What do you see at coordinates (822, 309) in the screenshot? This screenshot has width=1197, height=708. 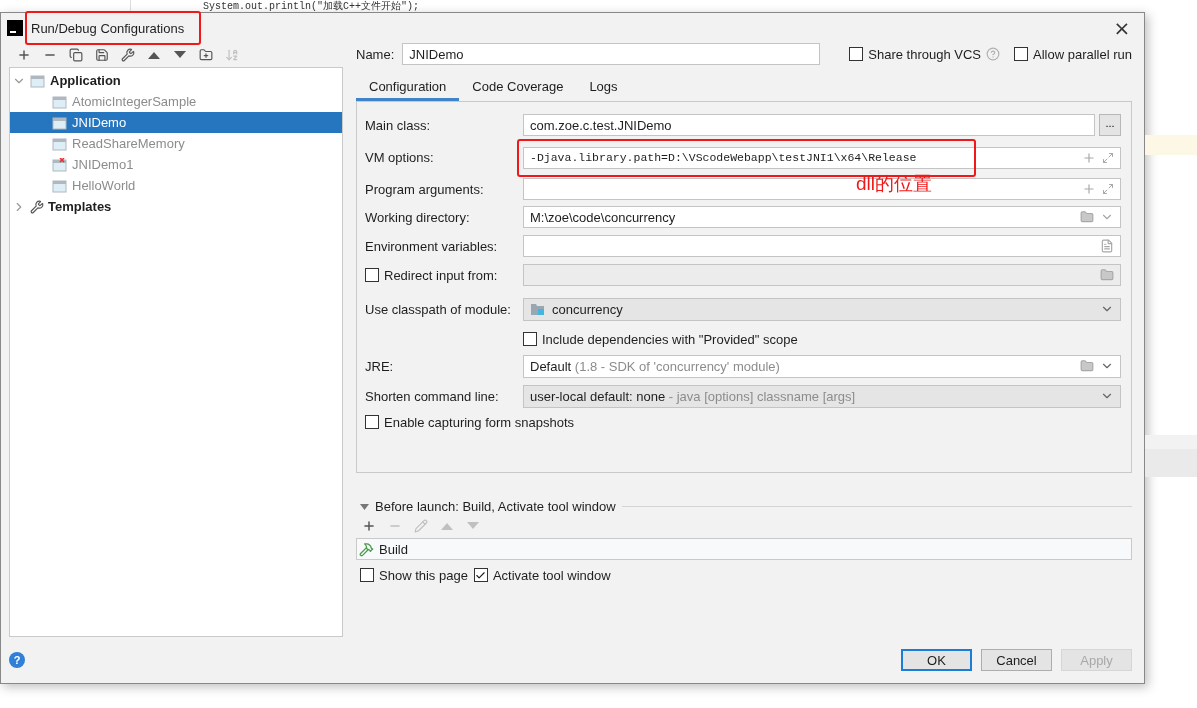 I see `module-combo: concurrency` at bounding box center [822, 309].